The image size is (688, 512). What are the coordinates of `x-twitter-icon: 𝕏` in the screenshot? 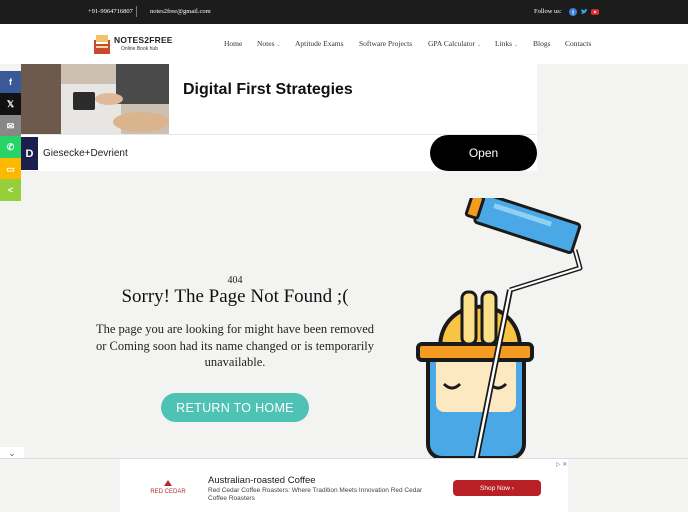 It's located at (10, 103).